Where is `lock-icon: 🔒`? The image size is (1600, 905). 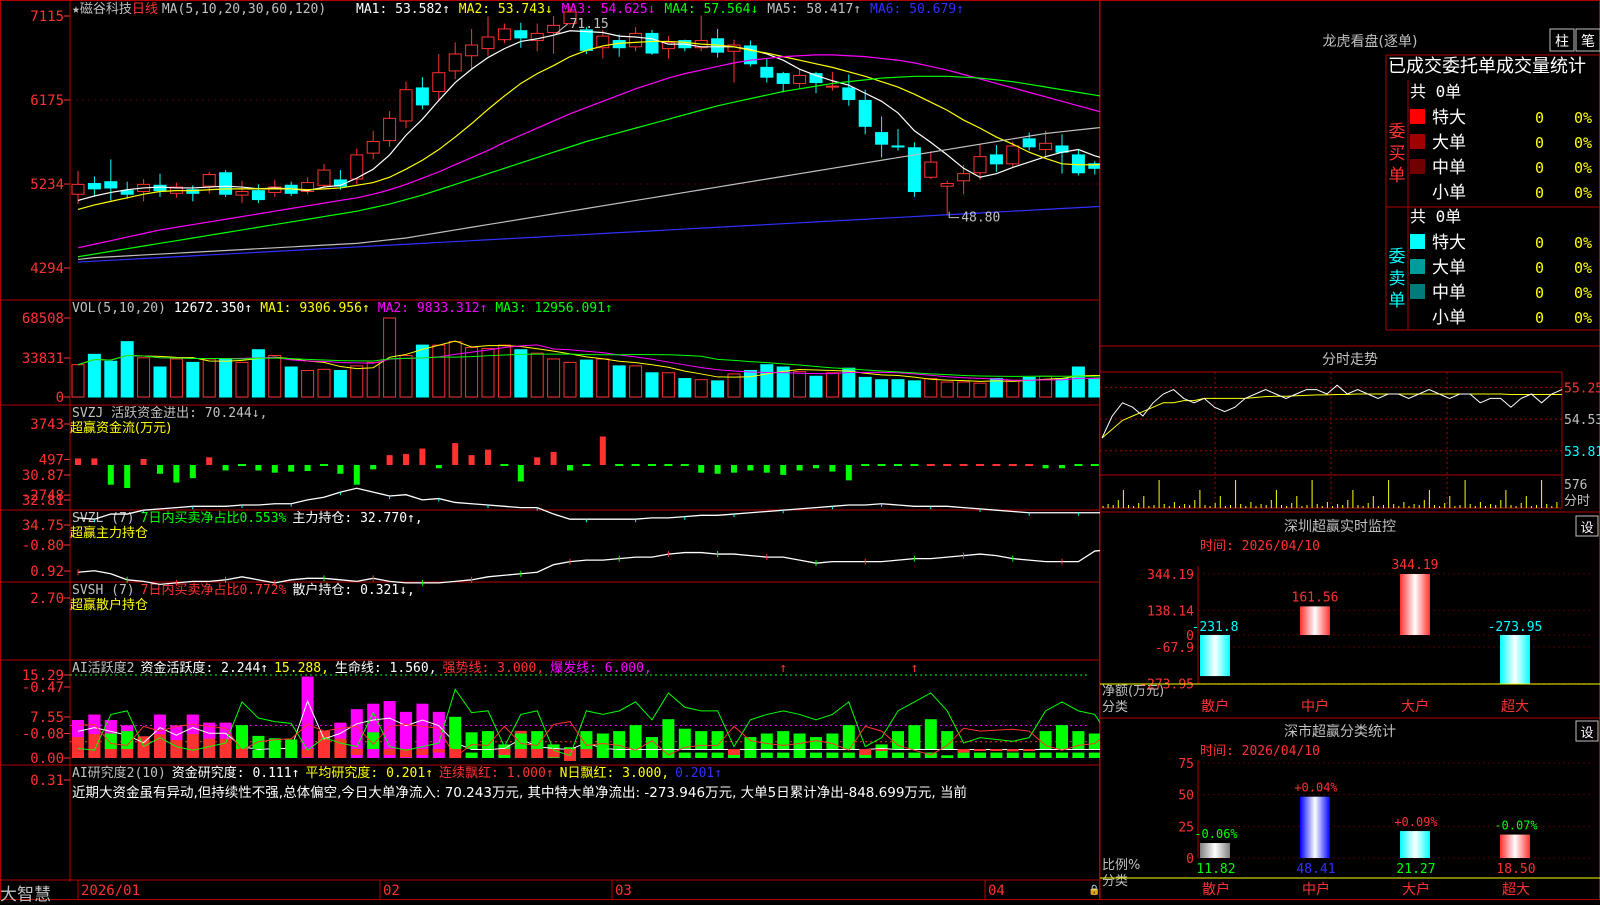 lock-icon: 🔒 is located at coordinates (1094, 890).